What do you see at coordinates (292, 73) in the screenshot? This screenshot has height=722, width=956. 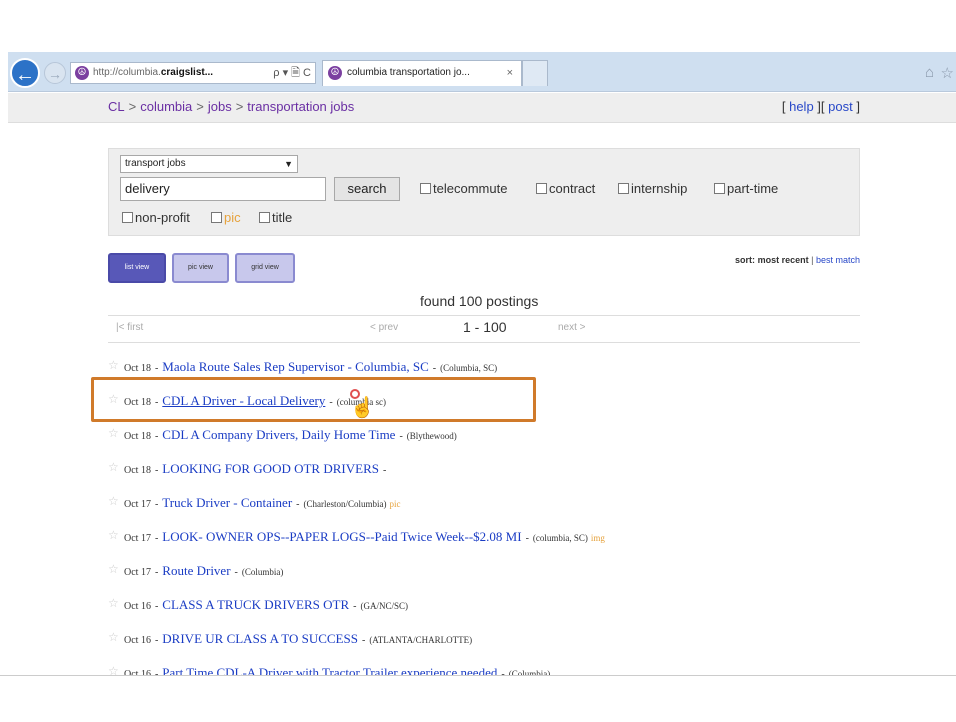 I see `address-bar-tools-icon: ρ ▾ 🗎 C` at bounding box center [292, 73].